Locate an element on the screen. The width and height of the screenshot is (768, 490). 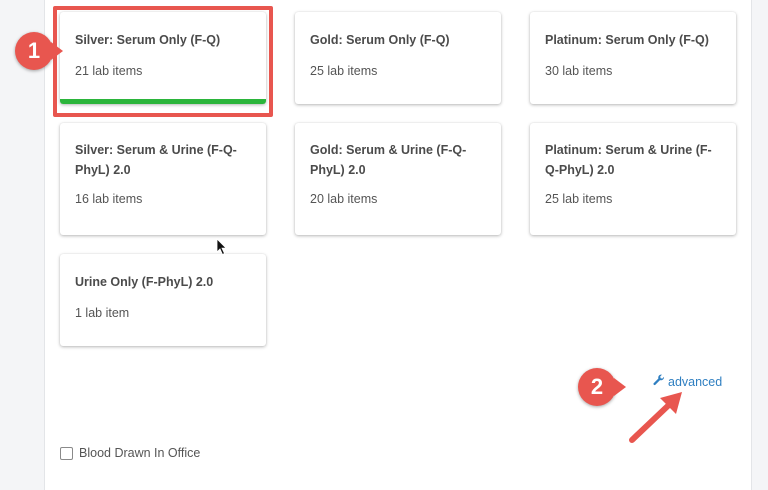
wrench-icon is located at coordinates (659, 381).